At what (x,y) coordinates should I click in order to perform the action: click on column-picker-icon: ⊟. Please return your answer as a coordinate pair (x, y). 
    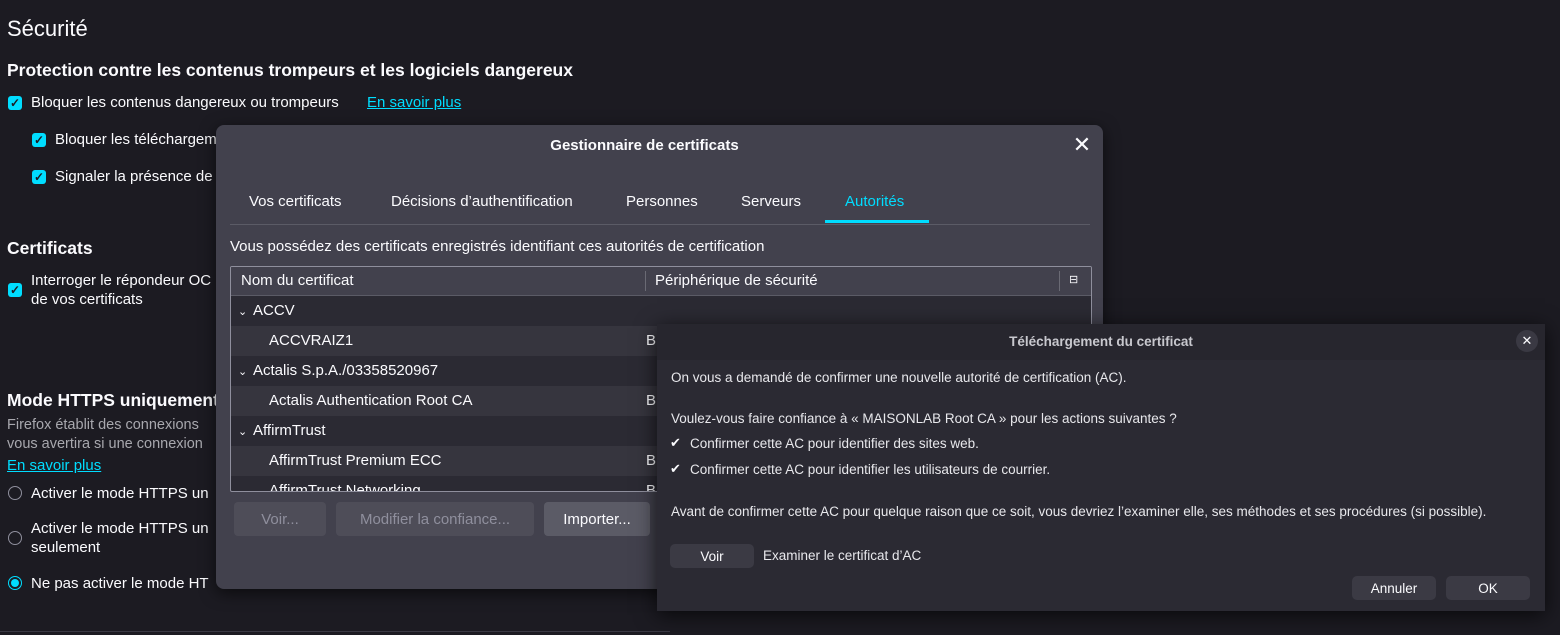
    Looking at the image, I should click on (1073, 279).